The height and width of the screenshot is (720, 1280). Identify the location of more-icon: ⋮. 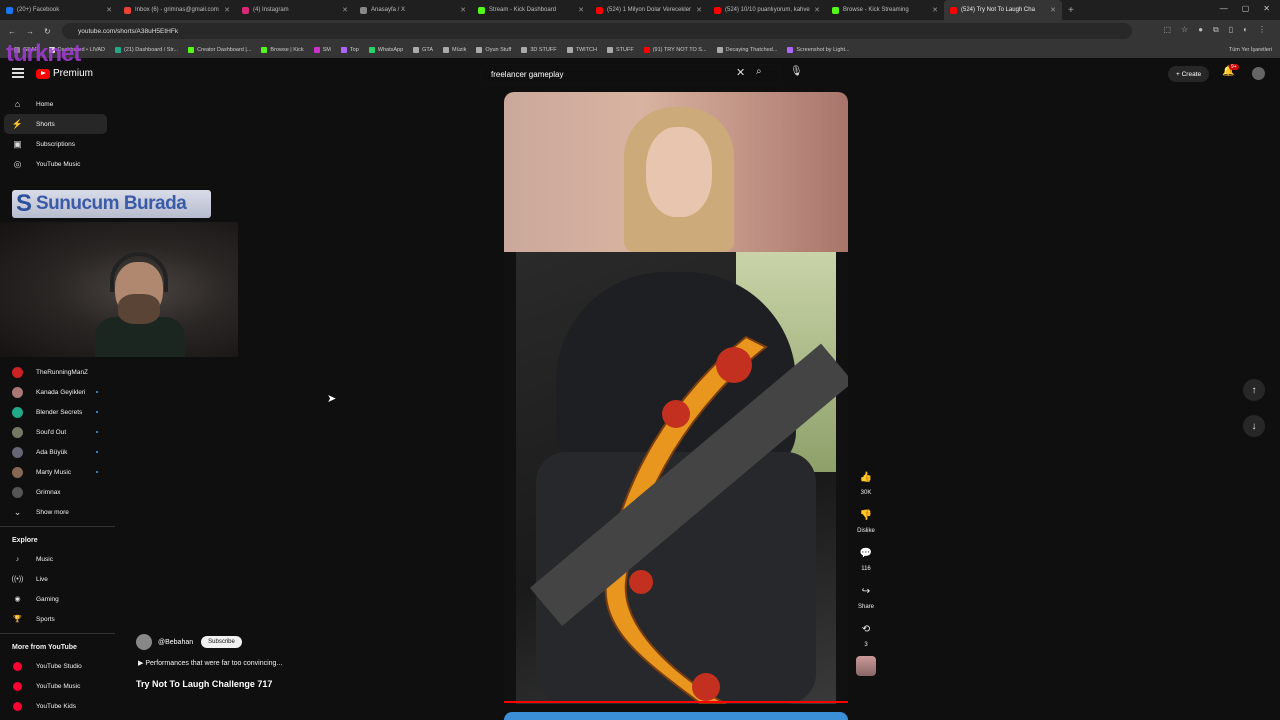
(1262, 30).